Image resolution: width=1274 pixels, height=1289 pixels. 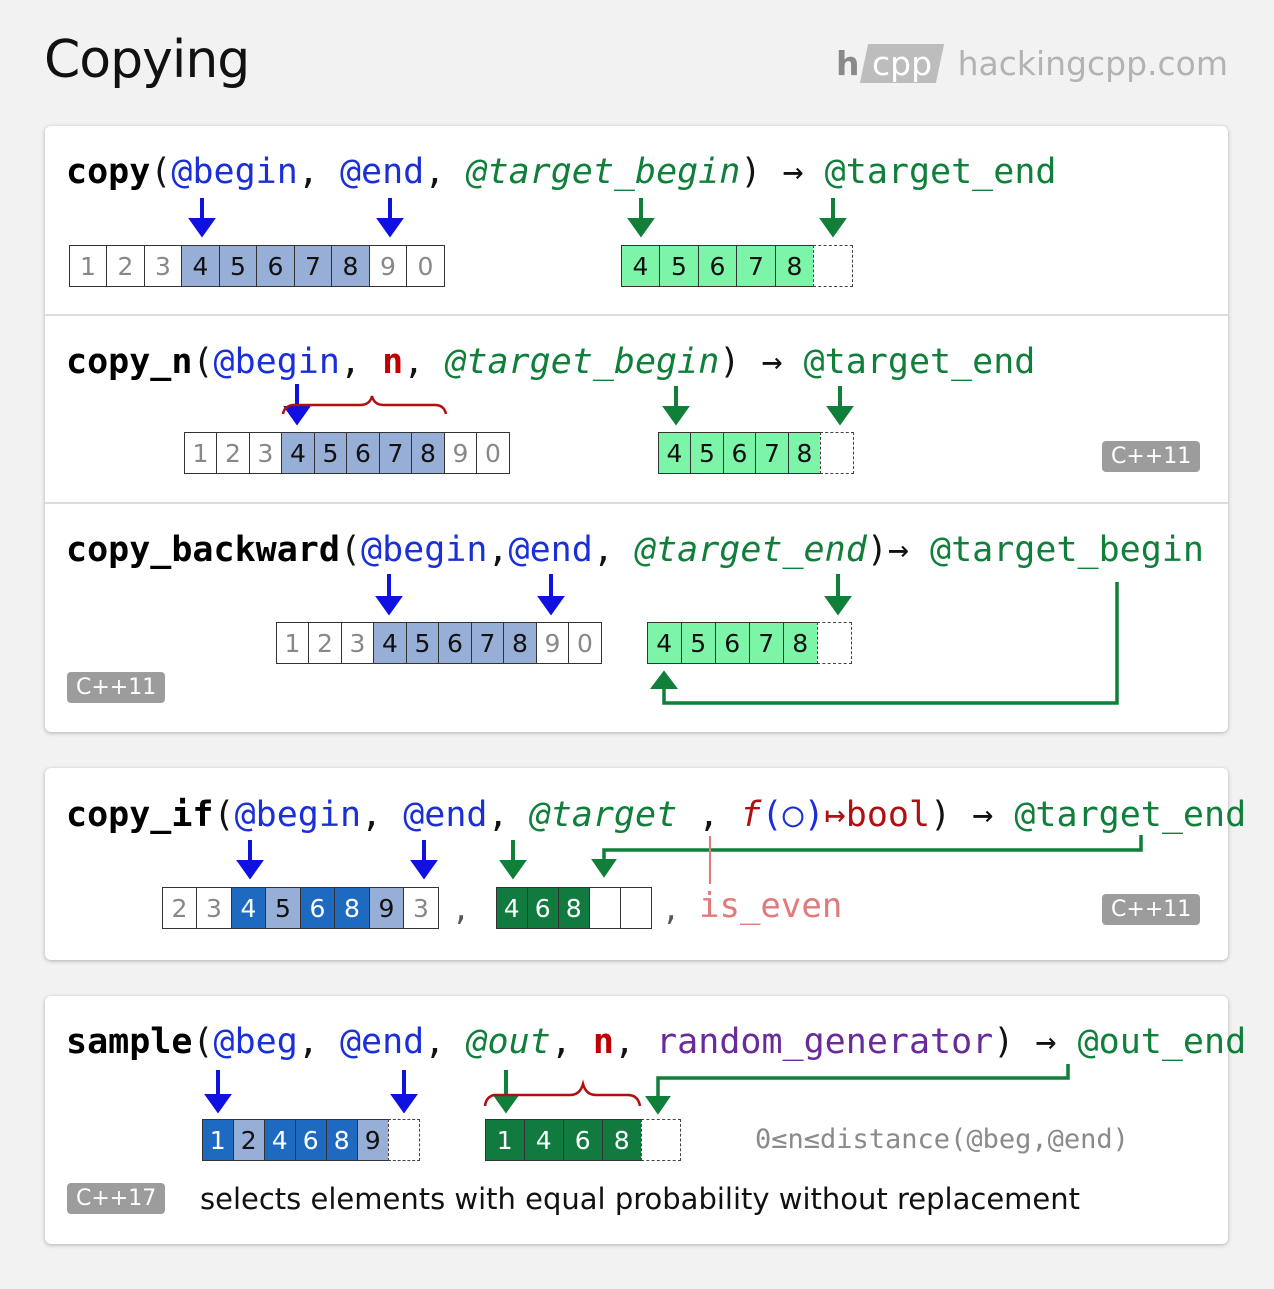 I want to click on page-title: Copying, so click(x=147, y=60).